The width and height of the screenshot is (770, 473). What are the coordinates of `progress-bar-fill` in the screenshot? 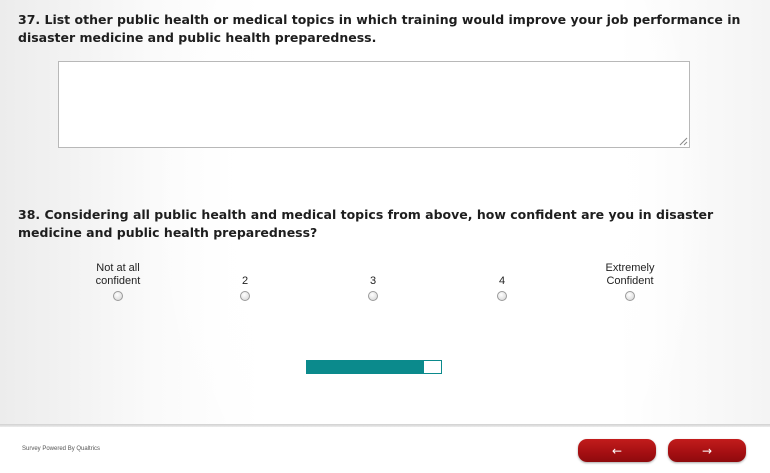 It's located at (365, 367).